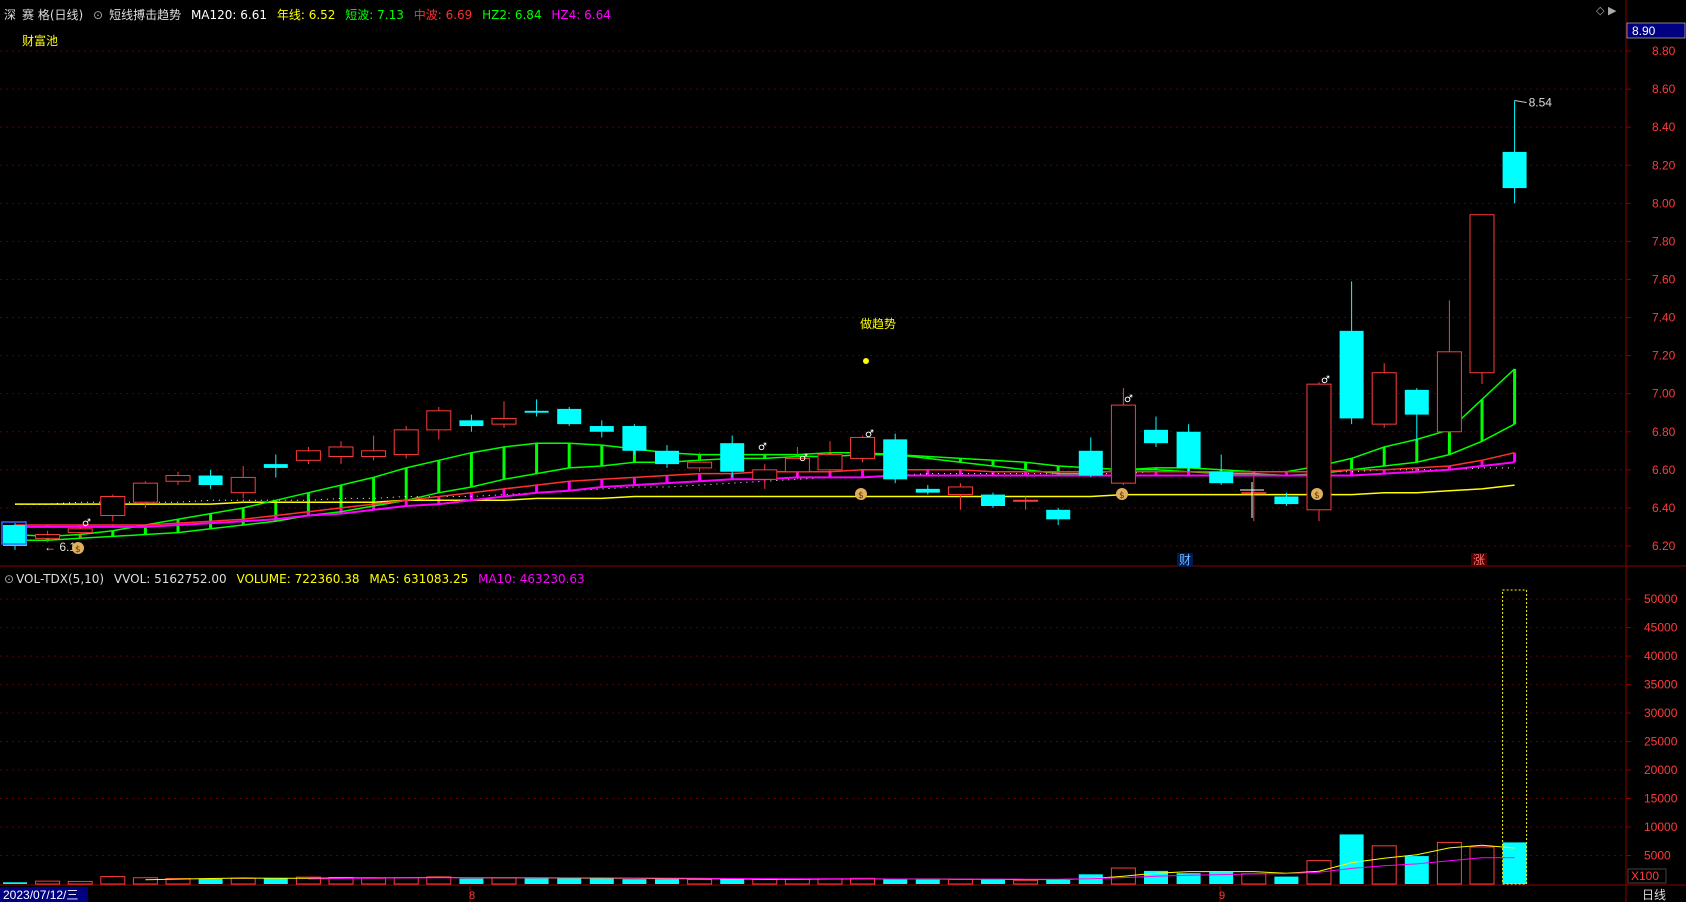 The image size is (1686, 902). Describe the element at coordinates (1661, 770) in the screenshot. I see `volume-tick-label: 20000` at that location.